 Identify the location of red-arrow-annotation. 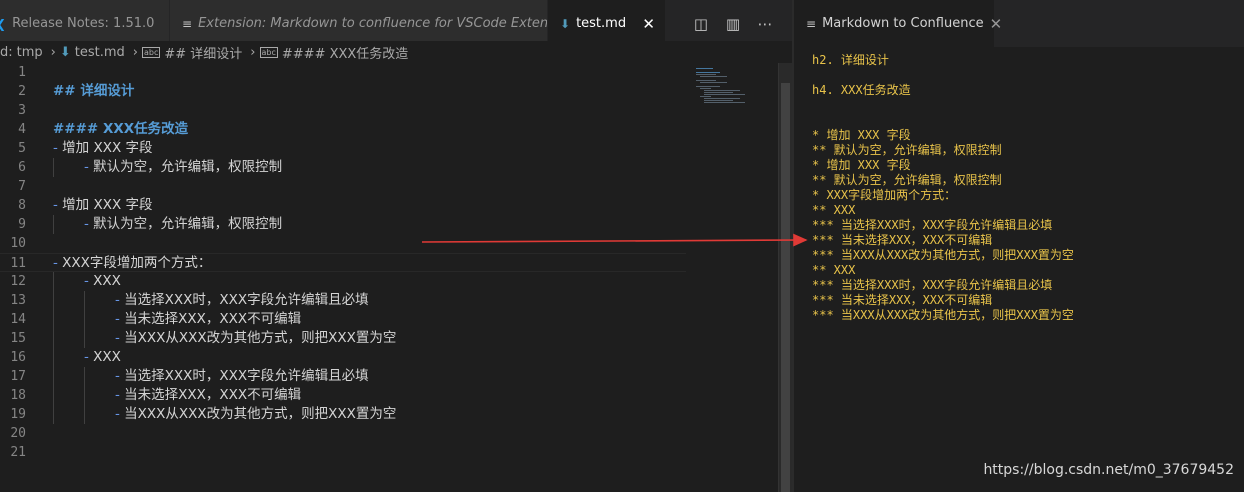
(614, 240).